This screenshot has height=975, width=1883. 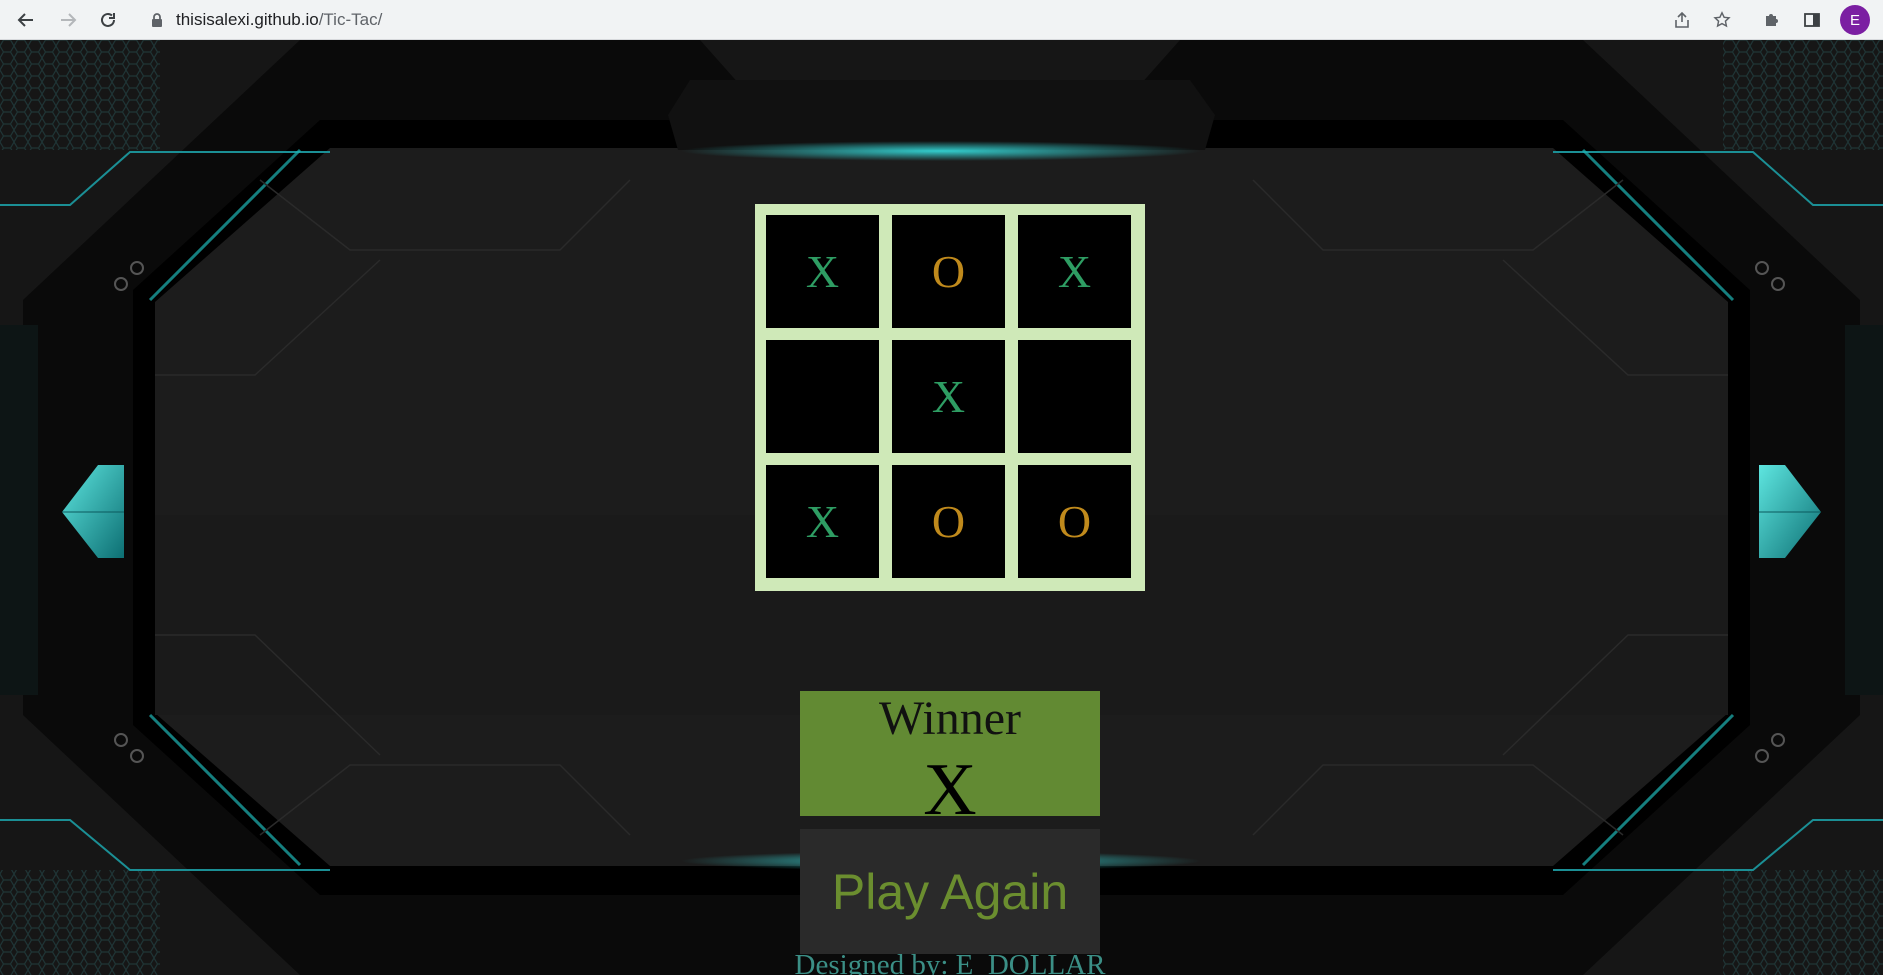 I want to click on play-again-button: Play Again, so click(x=950, y=891).